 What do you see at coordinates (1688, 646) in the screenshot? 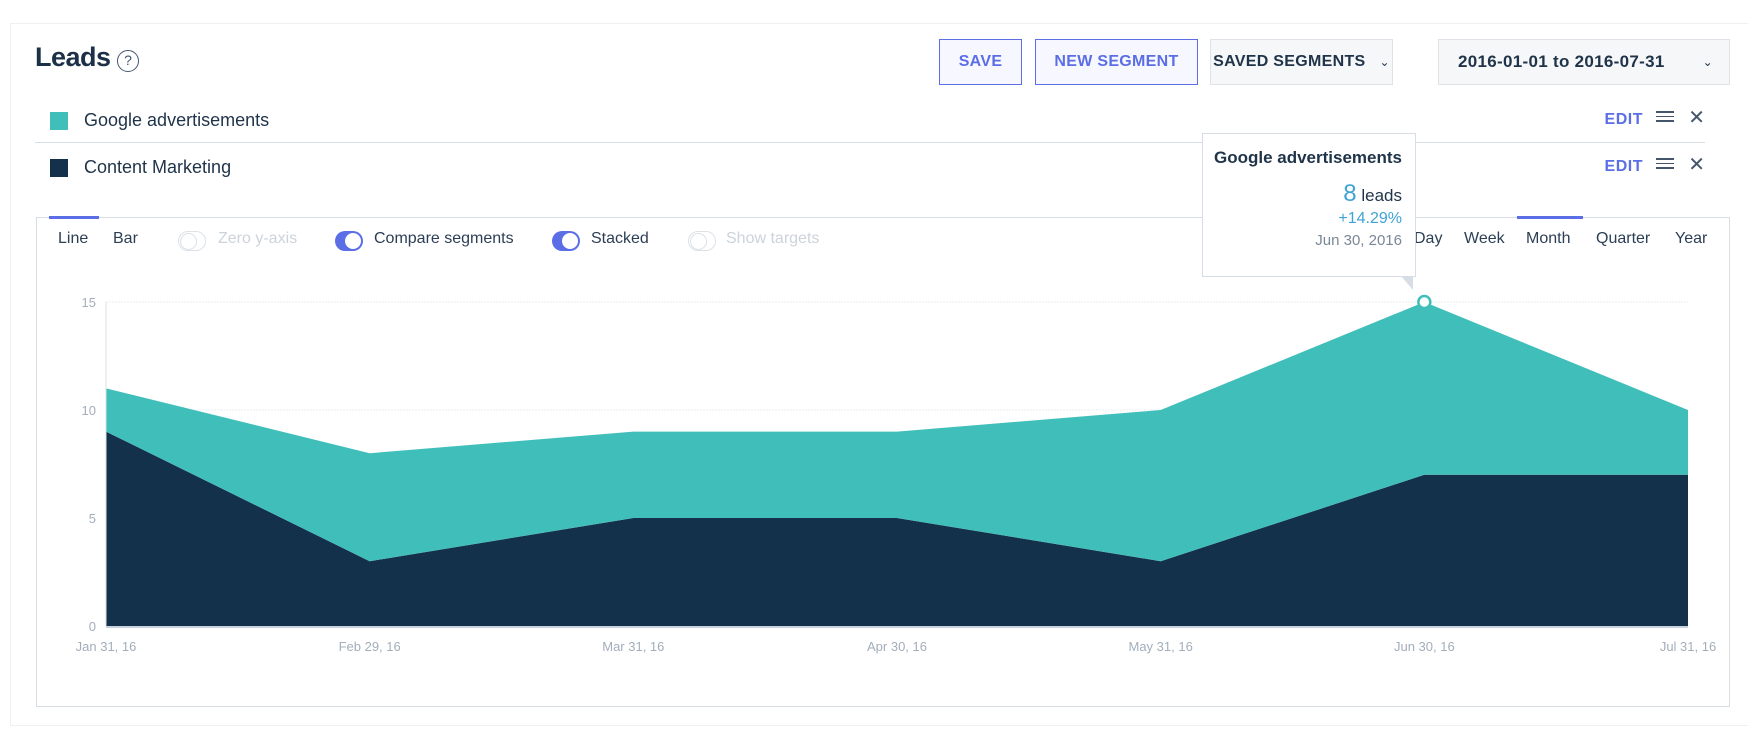
I see `x-tick-label: Jul 31, 16` at bounding box center [1688, 646].